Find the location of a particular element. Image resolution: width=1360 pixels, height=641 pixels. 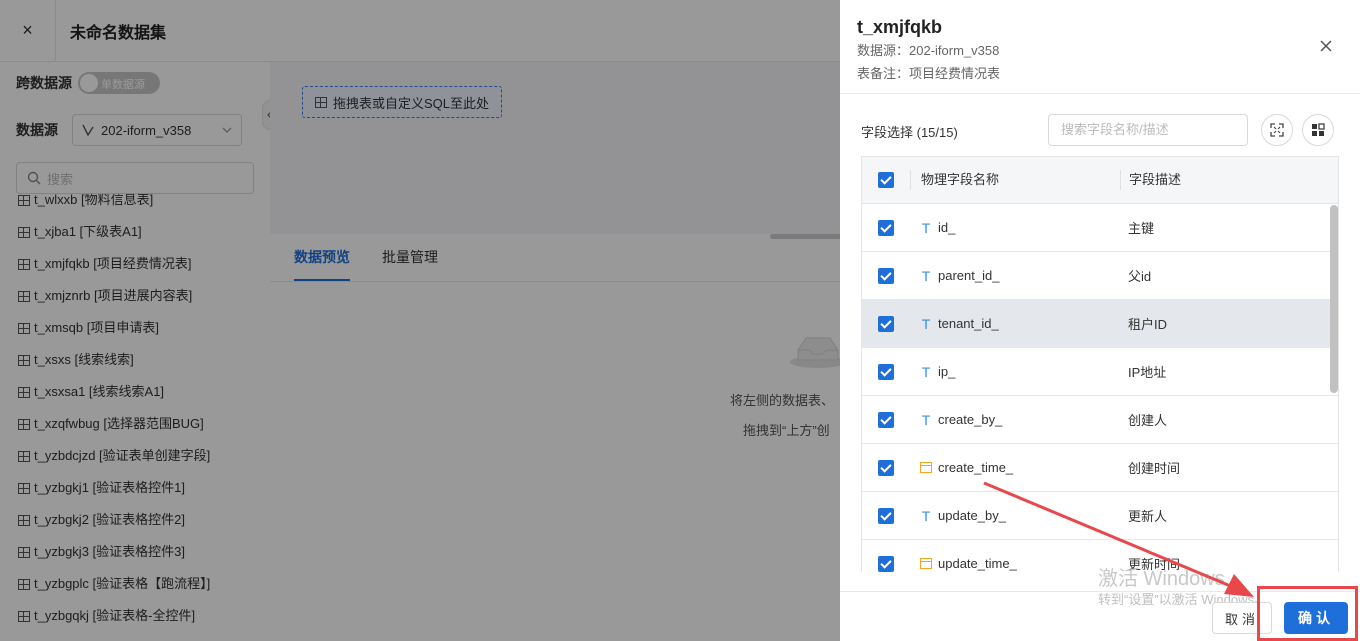

field-name: ip_ is located at coordinates (947, 371).